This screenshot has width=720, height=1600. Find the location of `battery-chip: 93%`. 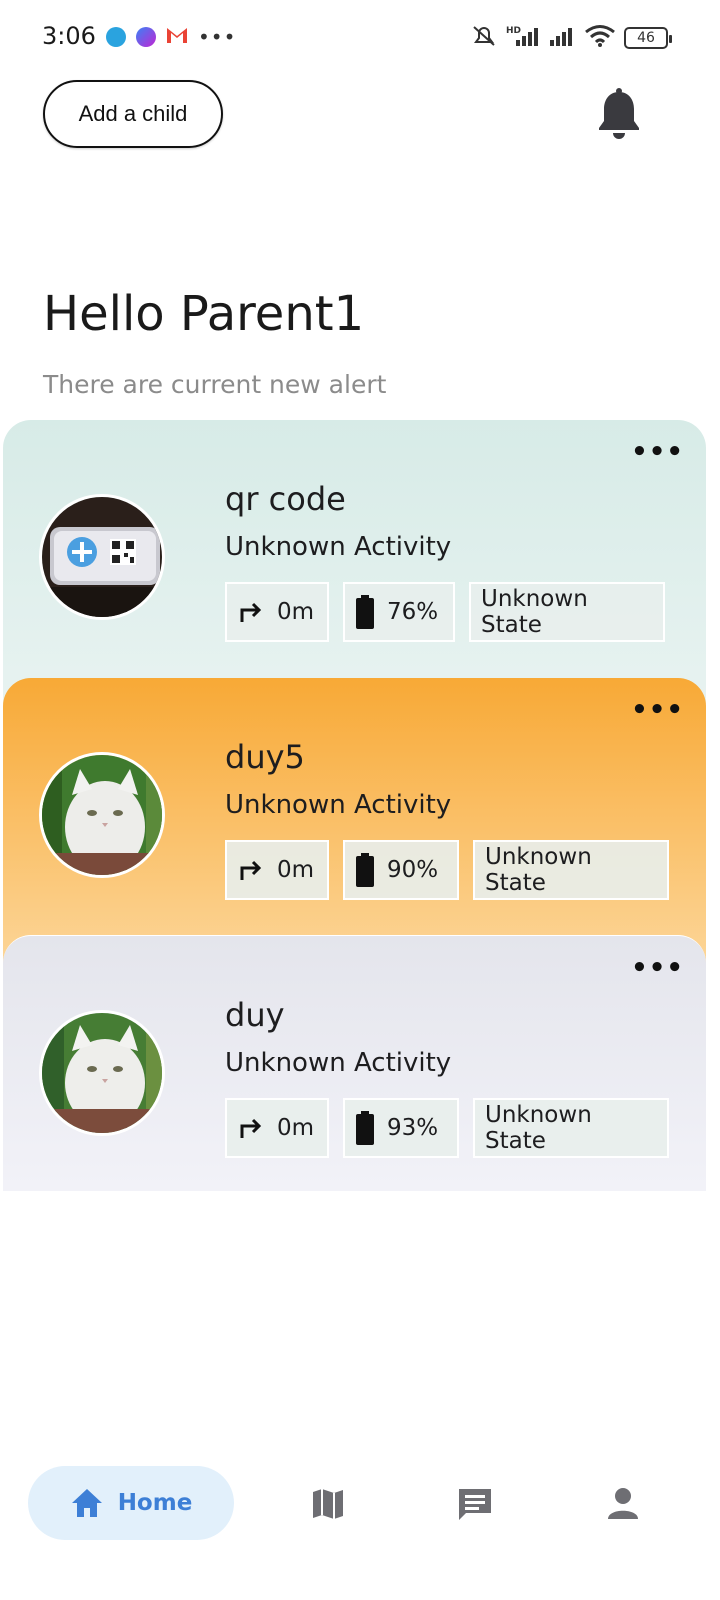

battery-chip: 93% is located at coordinates (401, 1128).